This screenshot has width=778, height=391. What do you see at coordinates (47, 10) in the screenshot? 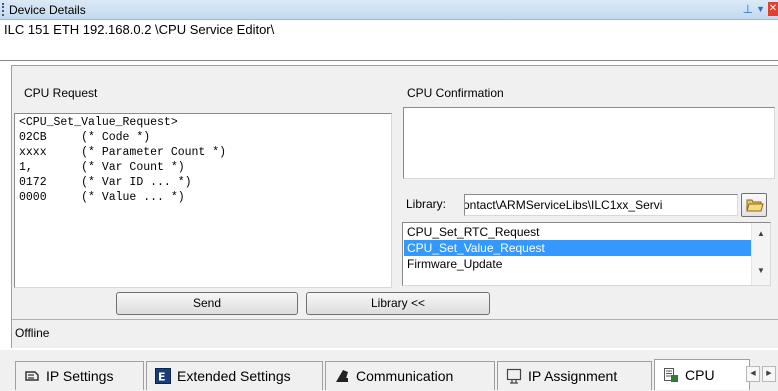
I see `window-title: Device Details` at bounding box center [47, 10].